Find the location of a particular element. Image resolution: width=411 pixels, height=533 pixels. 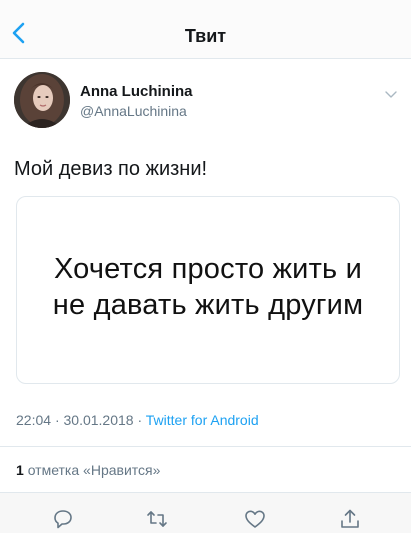

reply-button is located at coordinates (63, 519).